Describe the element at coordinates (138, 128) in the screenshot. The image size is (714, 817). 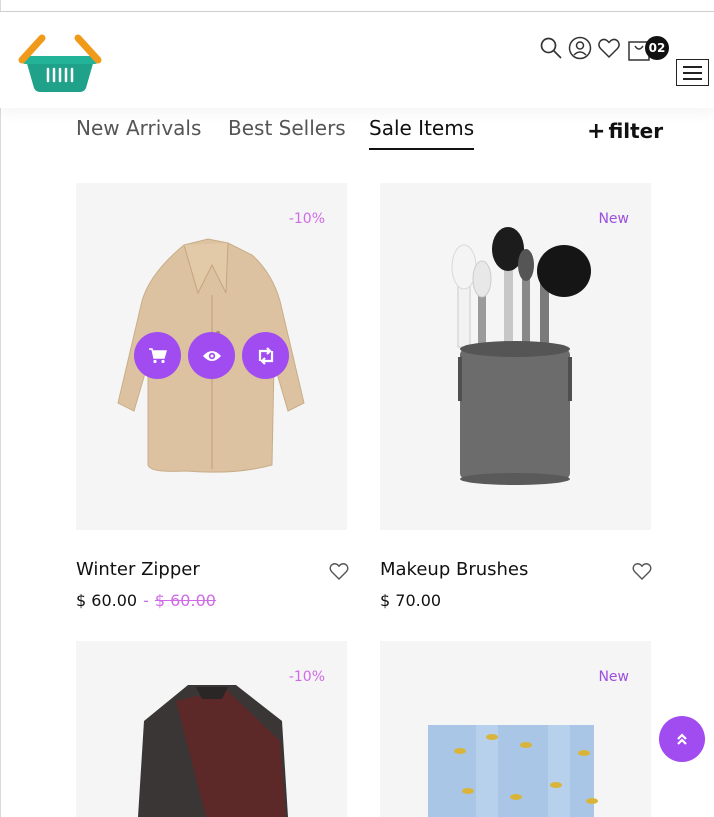
I see `tab-new-arrivals: New Arrivals` at that location.